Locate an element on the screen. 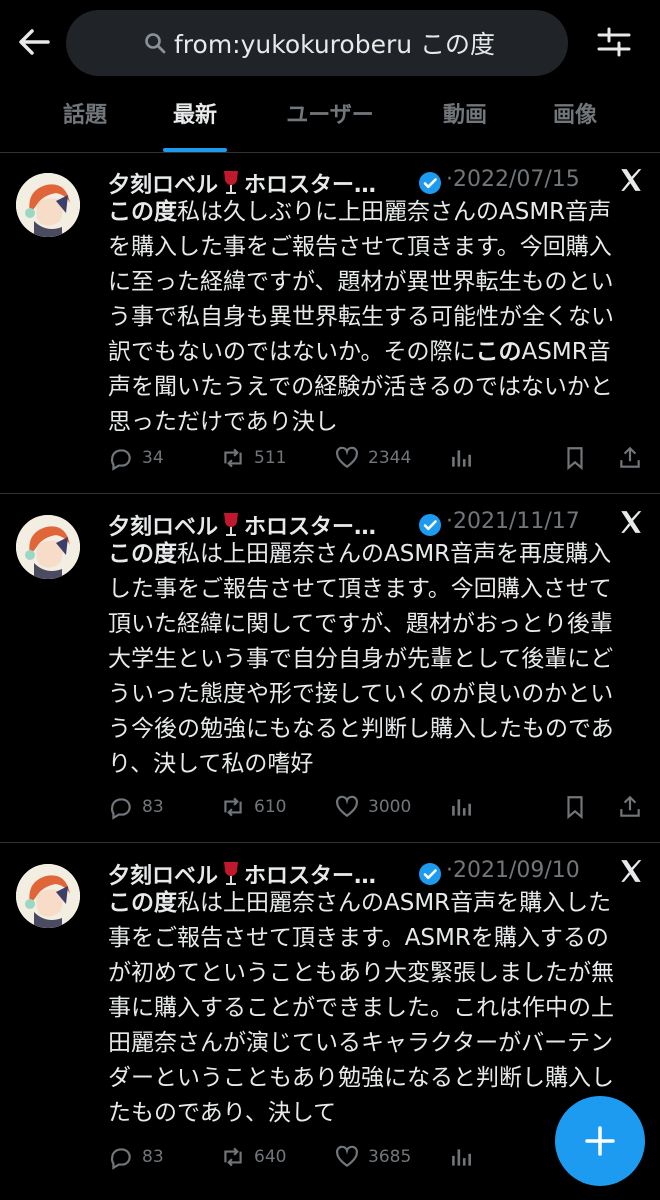 The image size is (660, 1200). back-arrow-icon is located at coordinates (34, 42).